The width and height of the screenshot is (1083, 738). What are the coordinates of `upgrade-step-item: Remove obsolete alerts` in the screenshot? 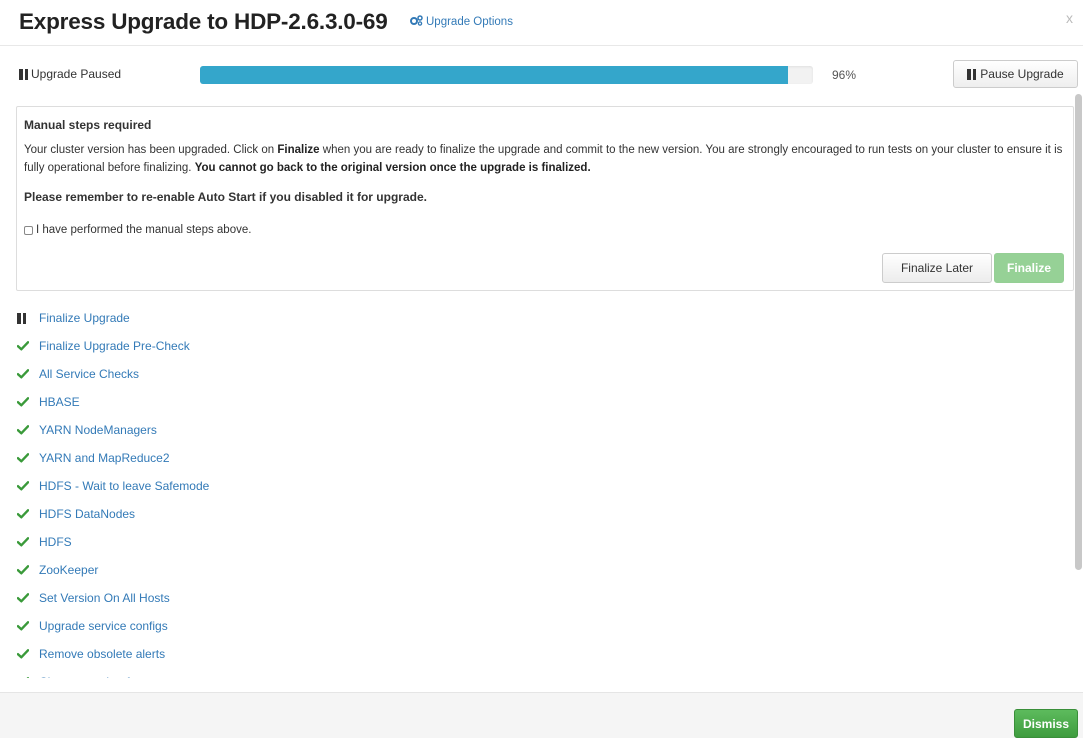 It's located at (537, 654).